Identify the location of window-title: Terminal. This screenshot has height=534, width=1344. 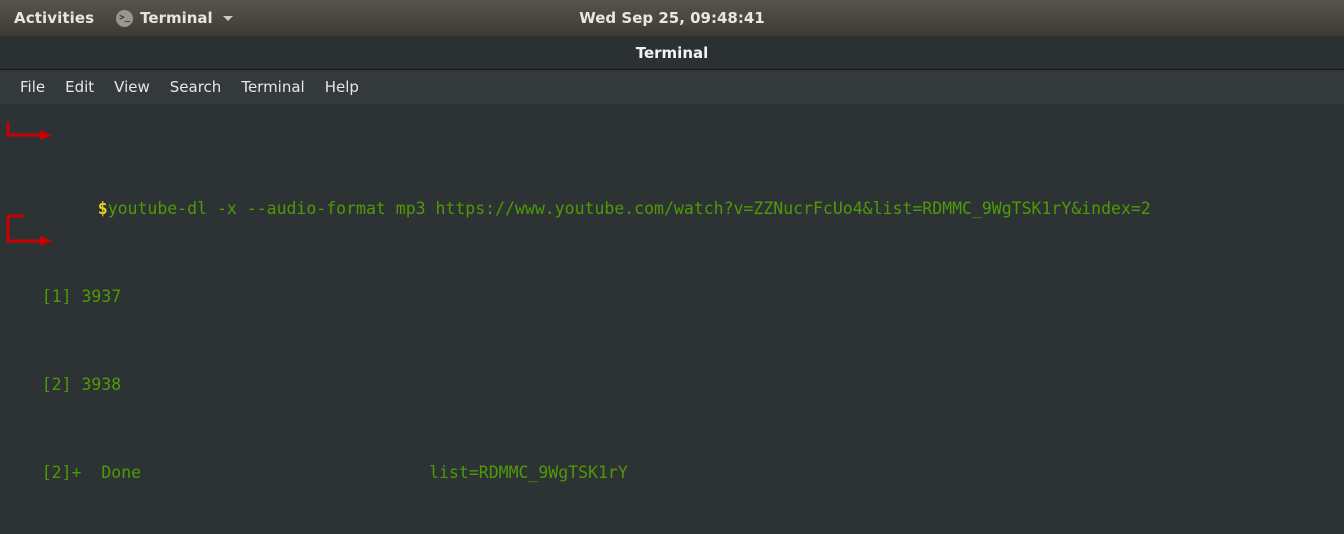
(672, 52).